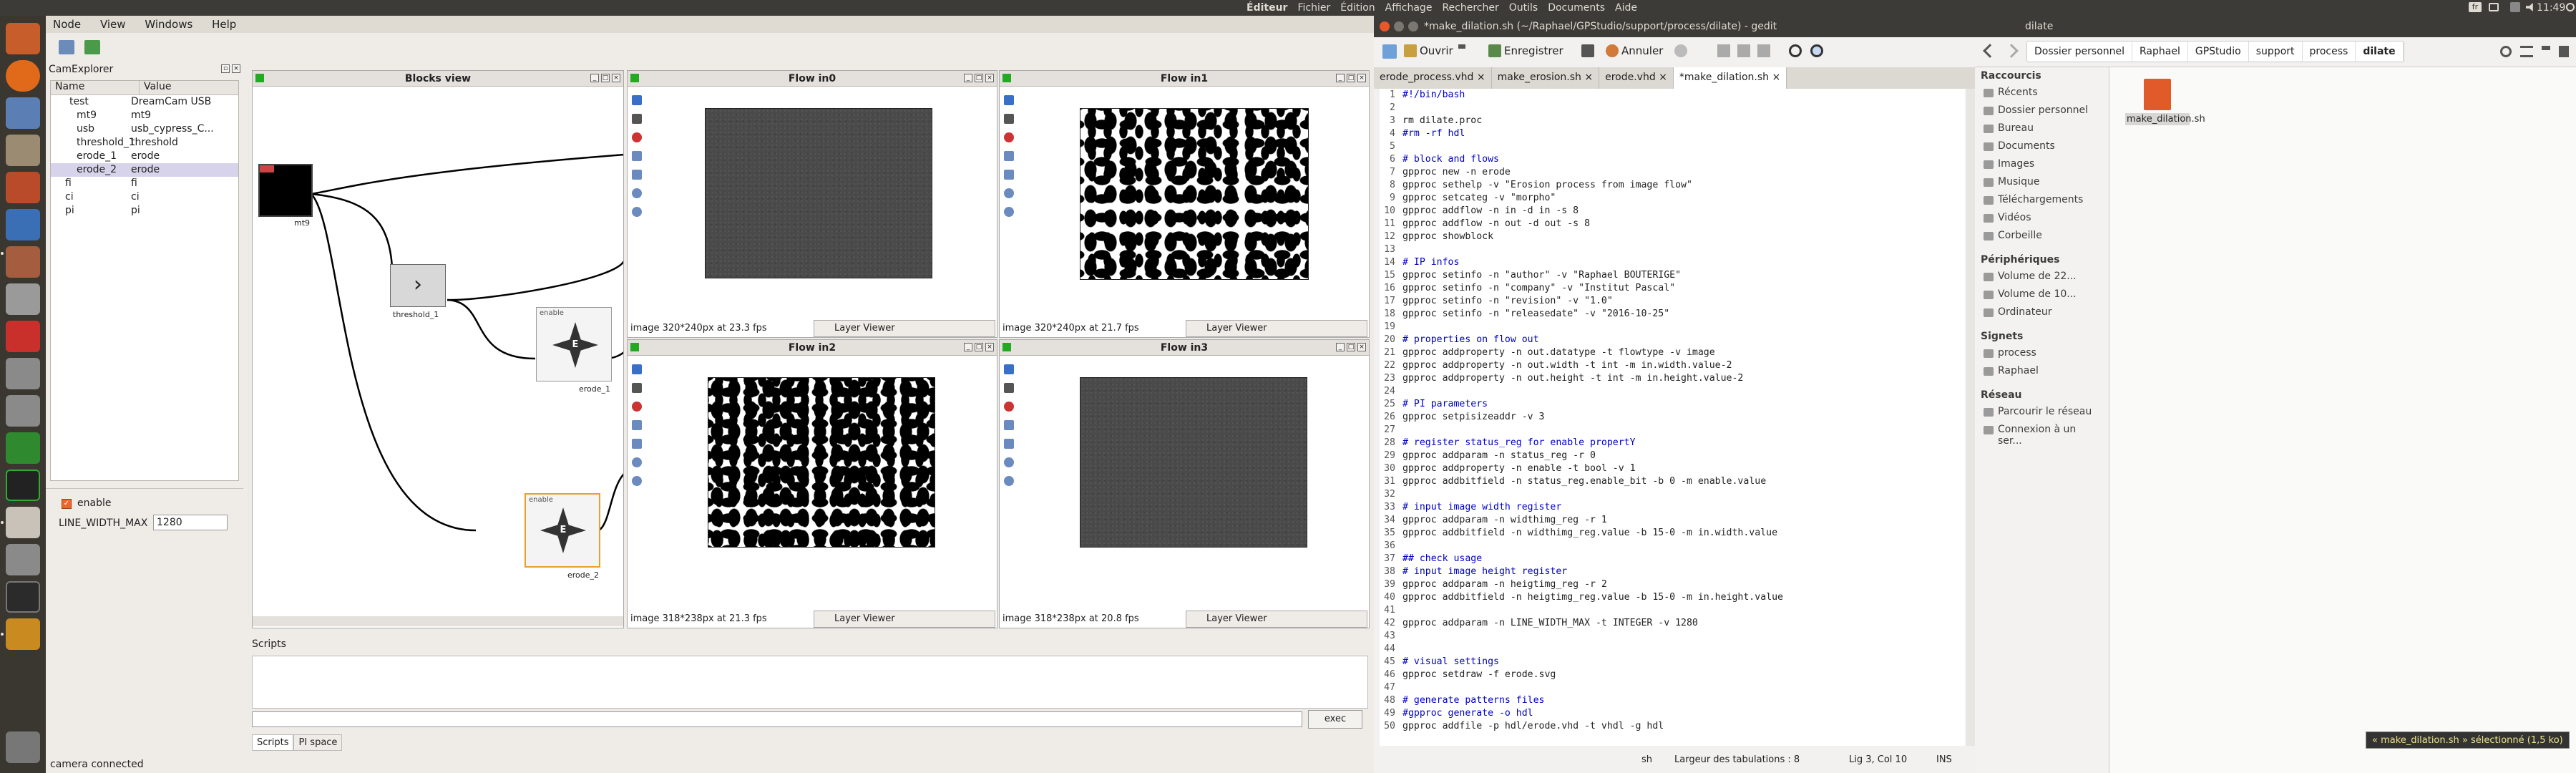 The height and width of the screenshot is (773, 2576). What do you see at coordinates (23, 597) in the screenshot?
I see `terminal-icon` at bounding box center [23, 597].